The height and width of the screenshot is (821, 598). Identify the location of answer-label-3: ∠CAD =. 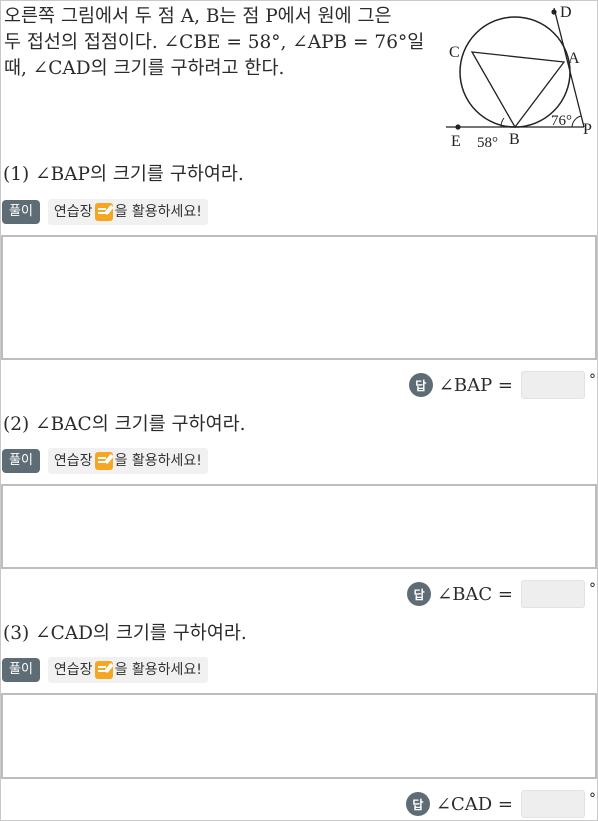
(474, 804).